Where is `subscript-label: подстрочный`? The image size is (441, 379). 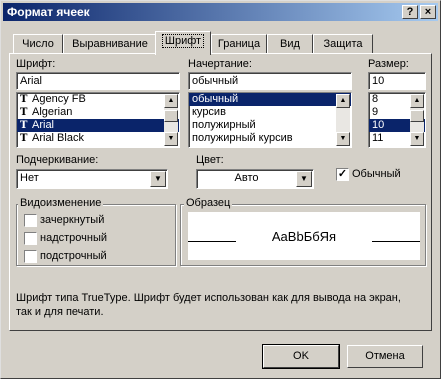
subscript-label: подстрочный is located at coordinates (73, 256).